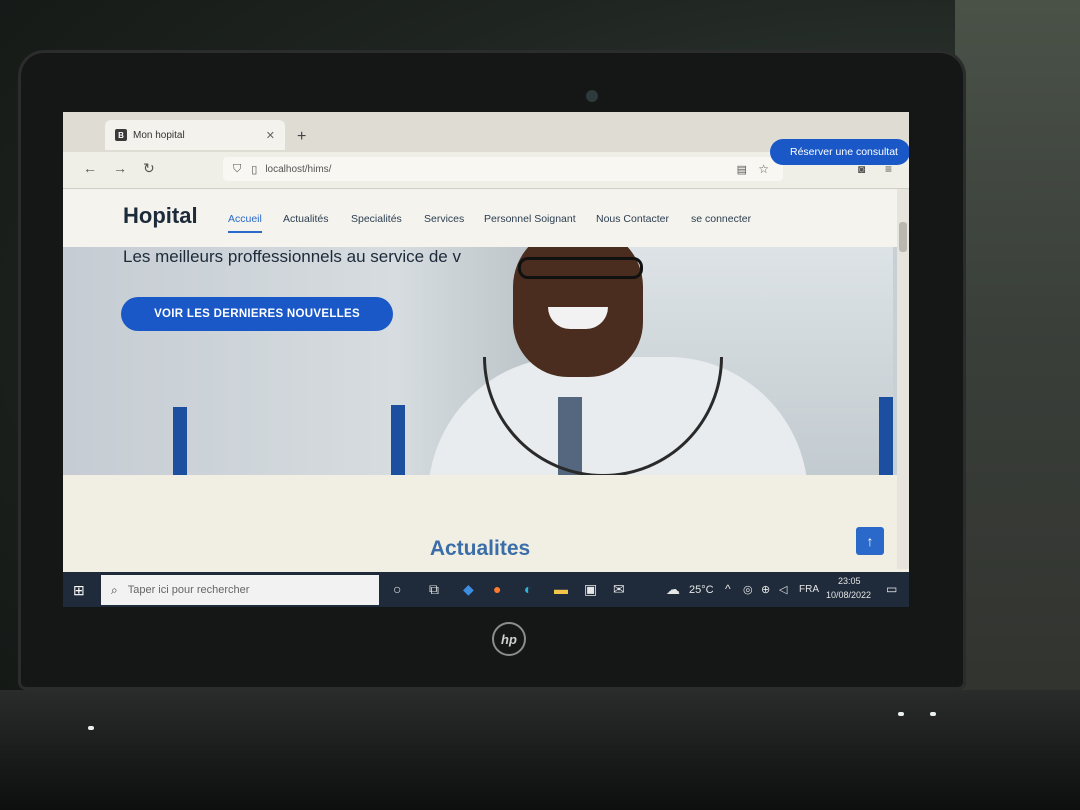 The image size is (1080, 810). I want to click on taskbar-search-input: ⌕ Taper ici pour rechercher, so click(240, 590).